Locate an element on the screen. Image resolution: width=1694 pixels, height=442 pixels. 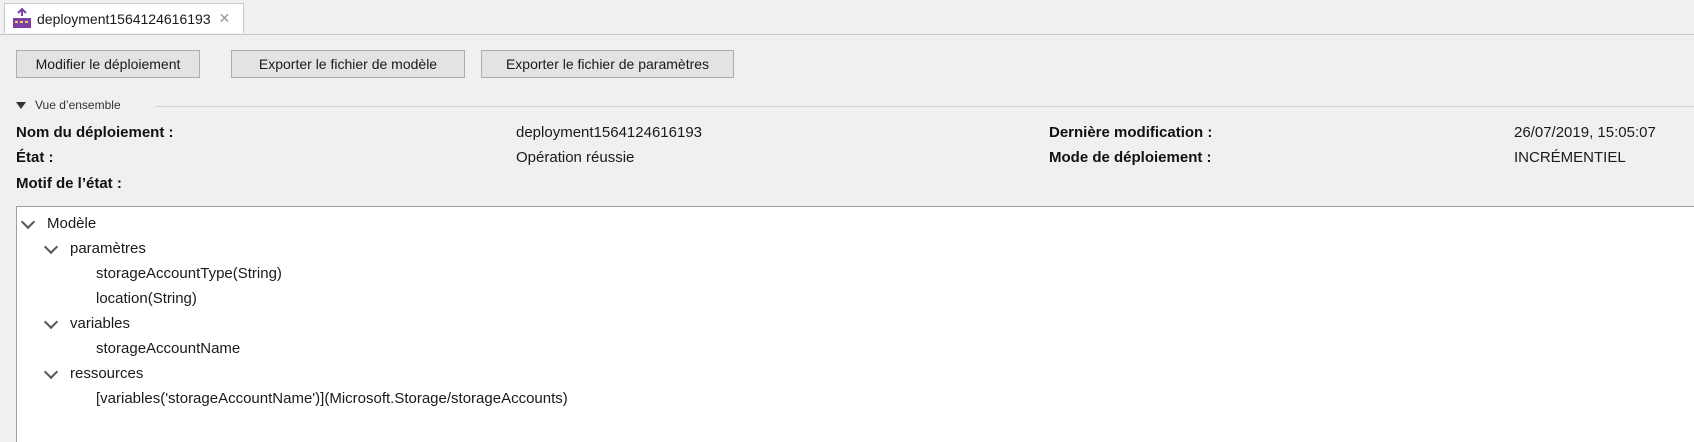
state-value: Opération réussie is located at coordinates (575, 157).